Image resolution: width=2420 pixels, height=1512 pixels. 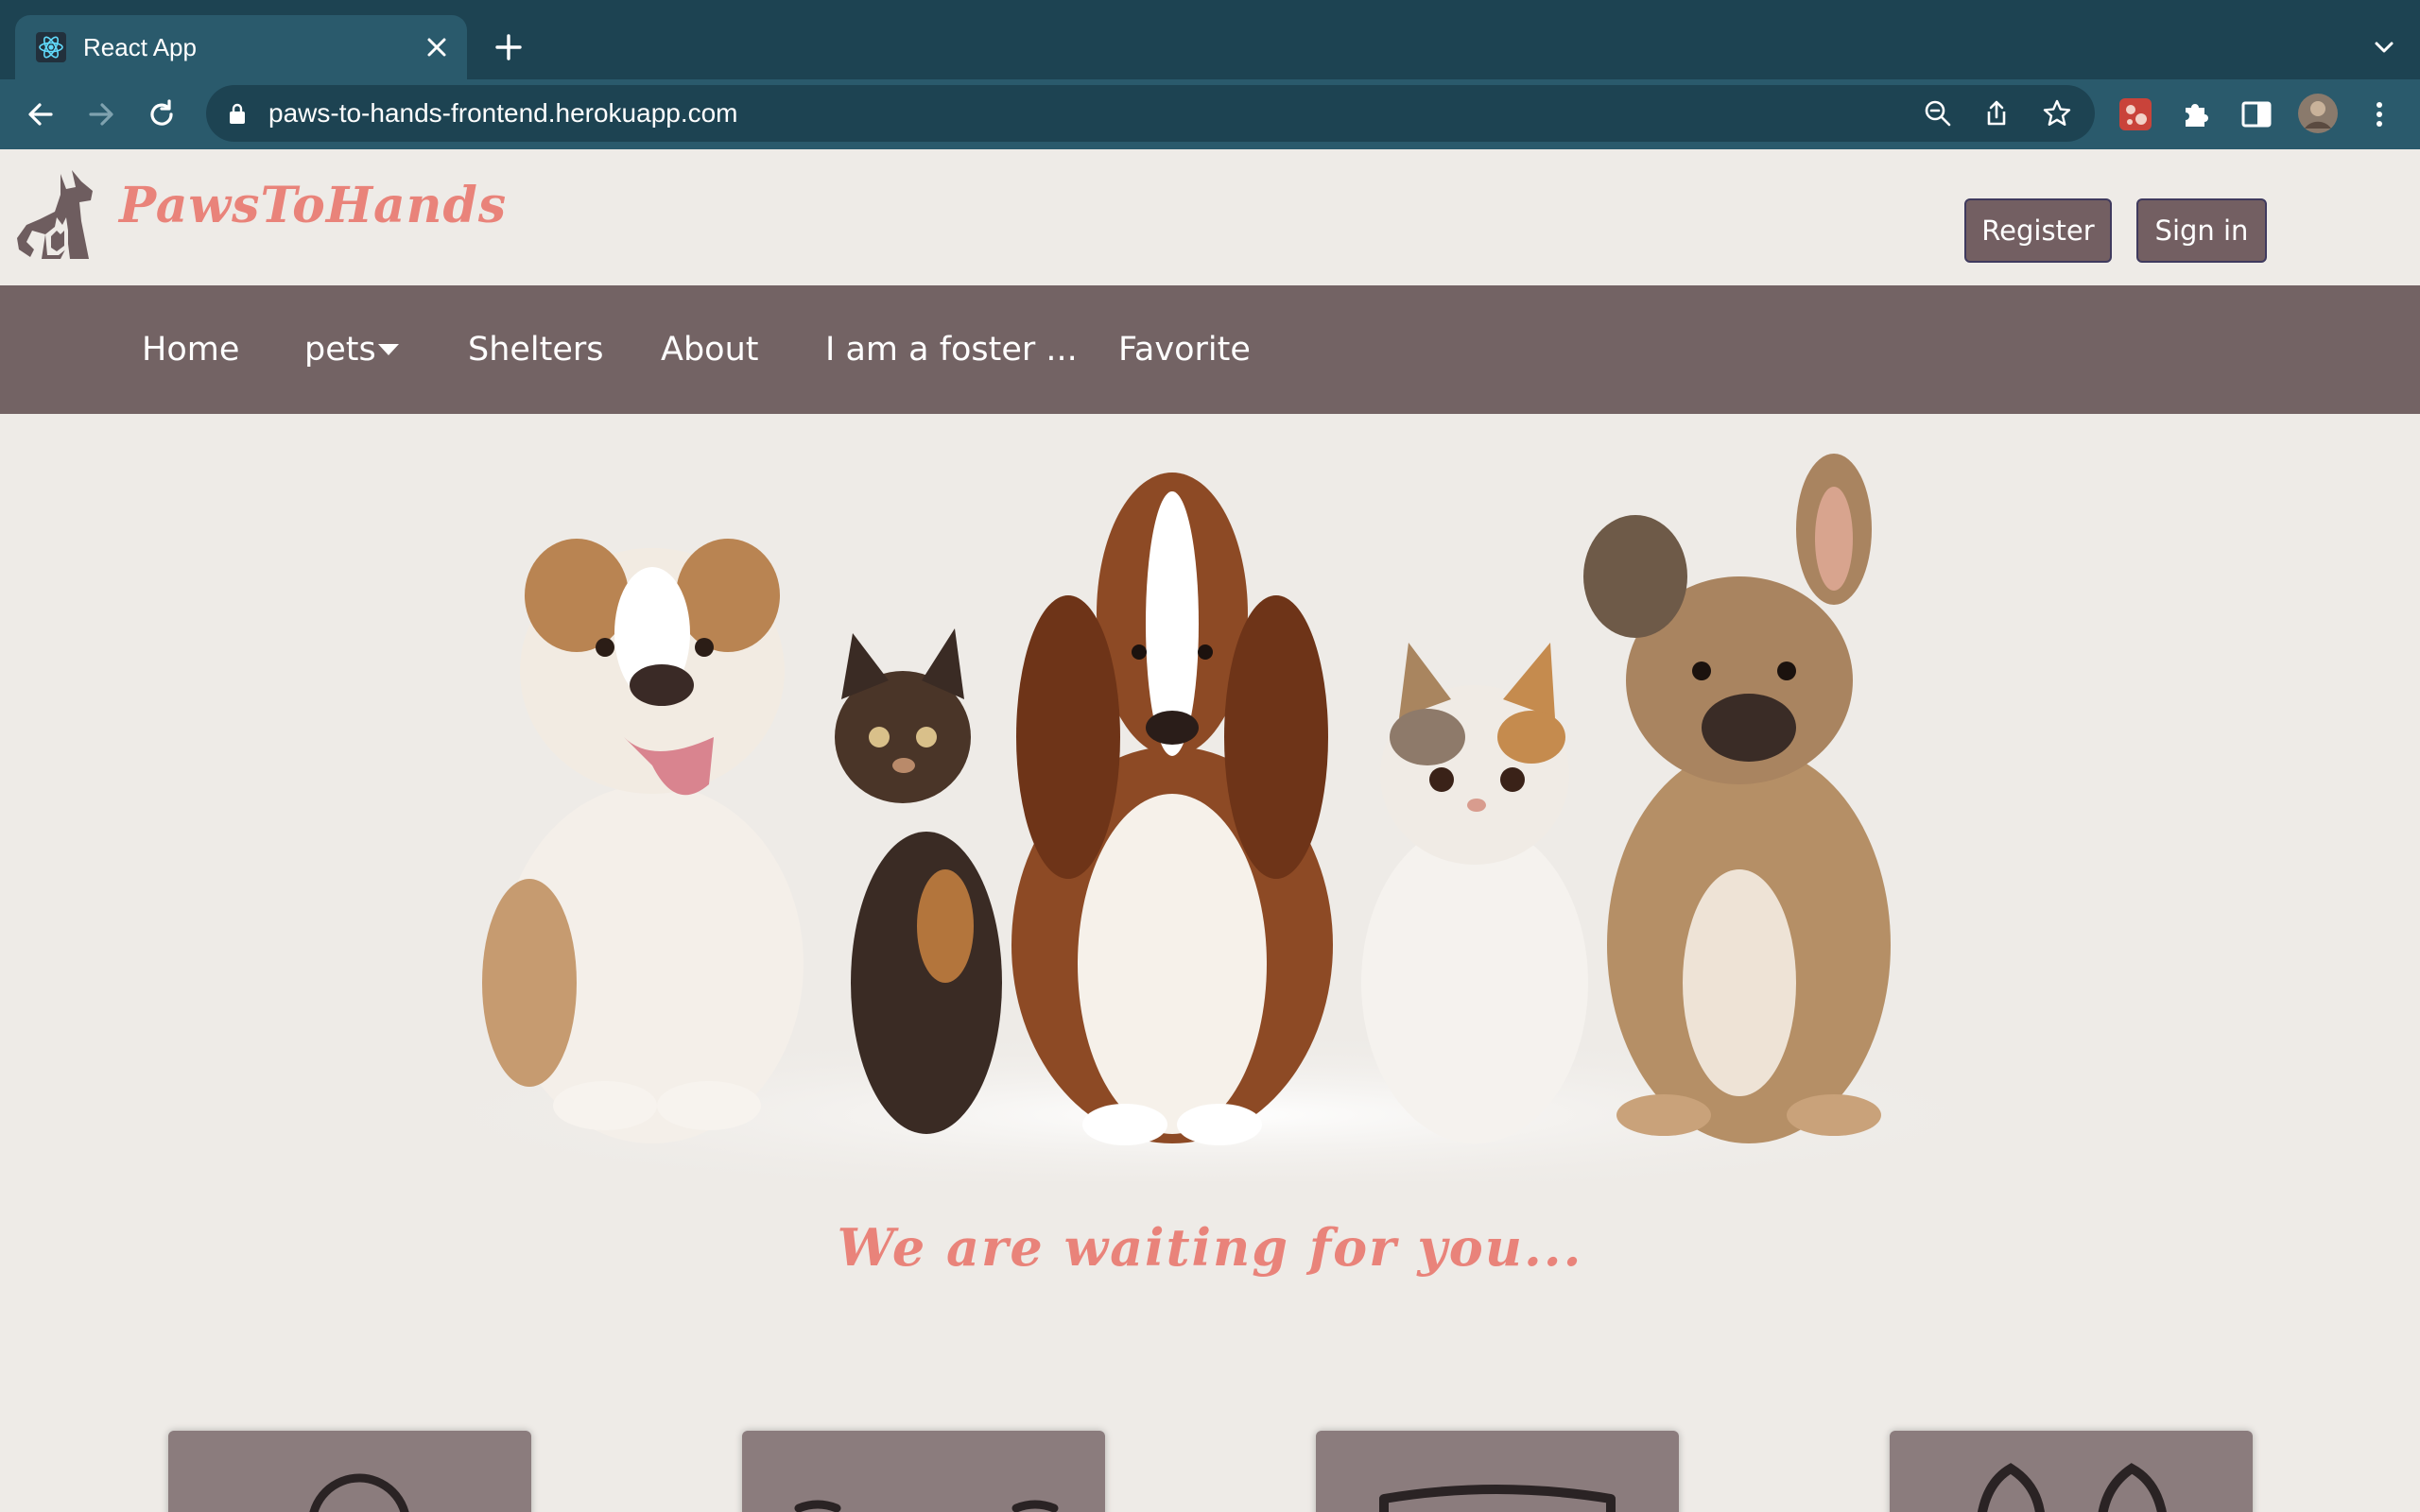 I want to click on puzzle-icon, so click(x=2196, y=114).